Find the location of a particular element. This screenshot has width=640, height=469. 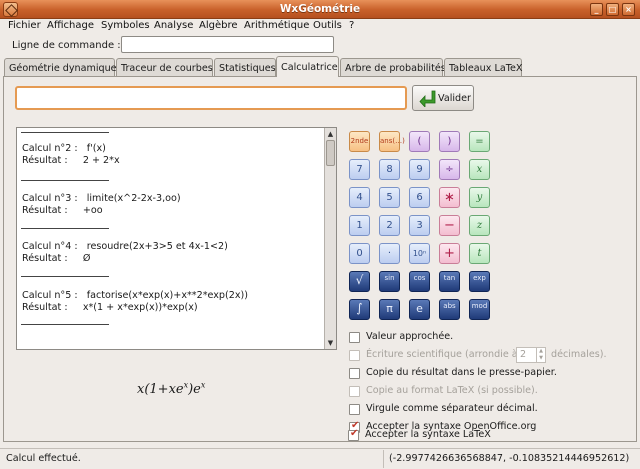

result-value-4: Résultat : Ø is located at coordinates (56, 258).